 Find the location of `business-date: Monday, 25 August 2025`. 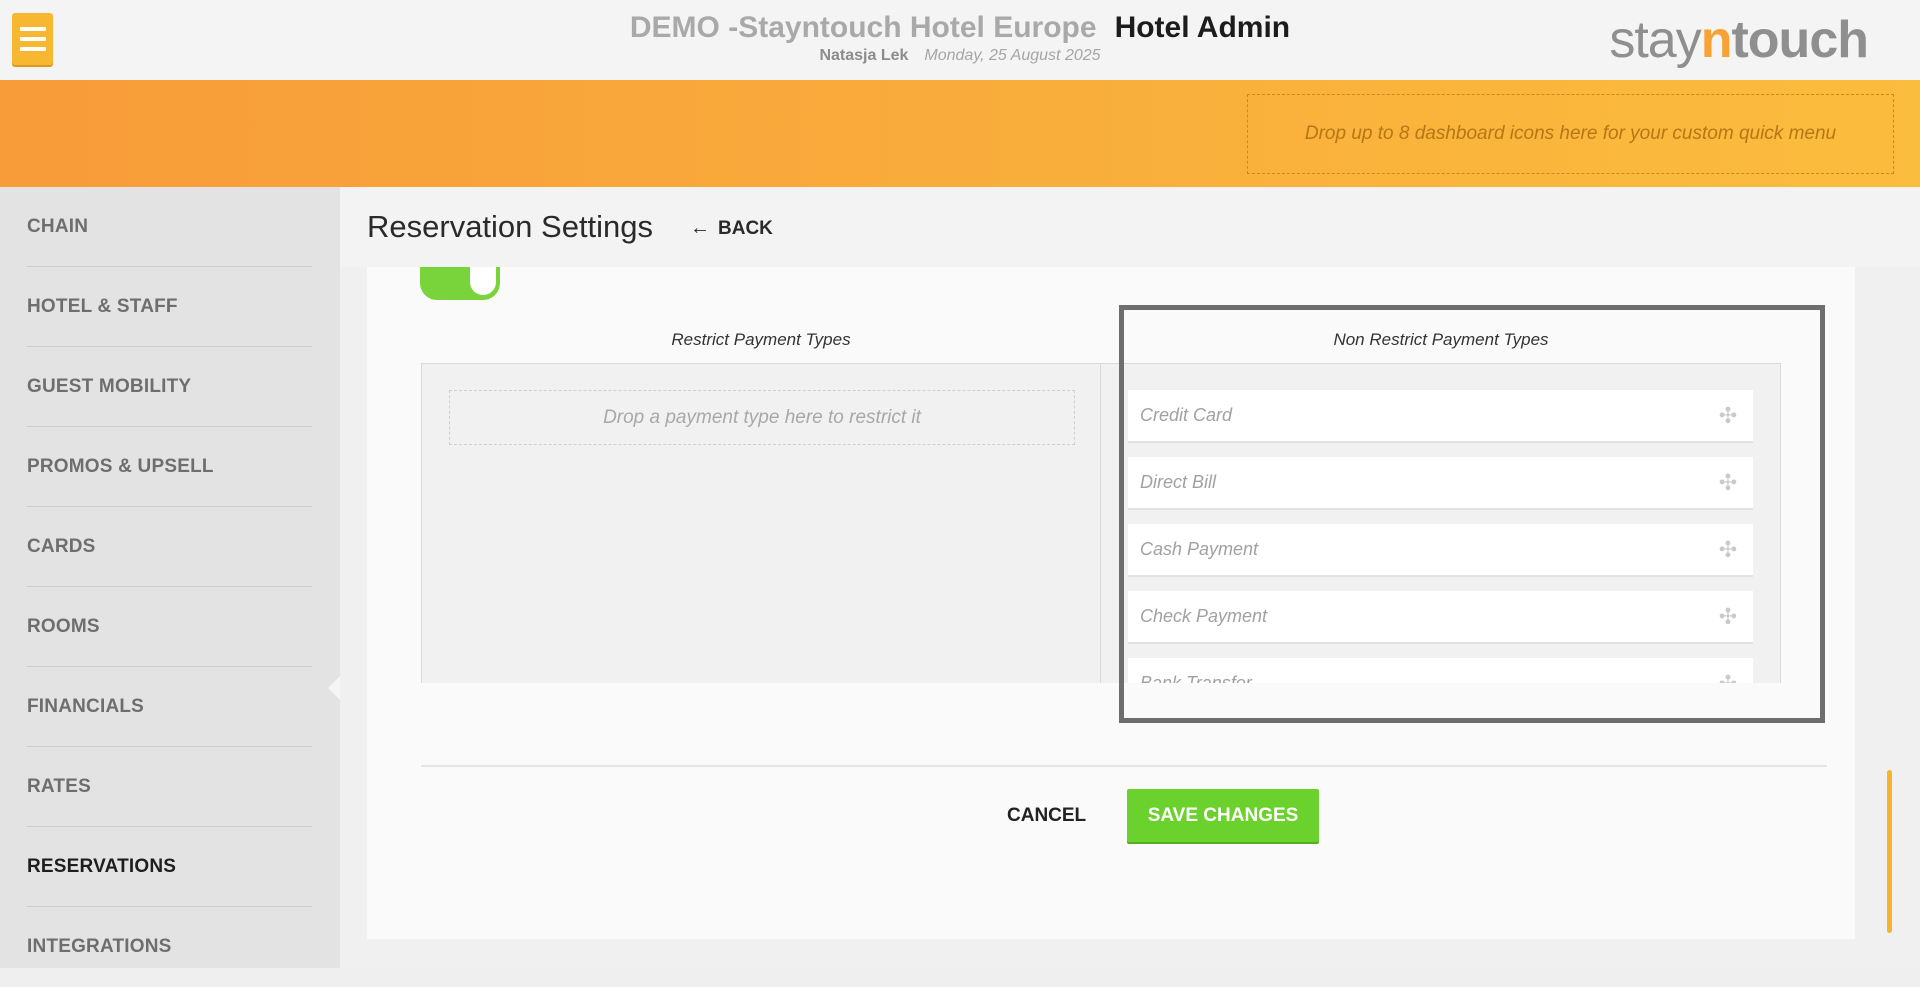

business-date: Monday, 25 August 2025 is located at coordinates (1012, 55).